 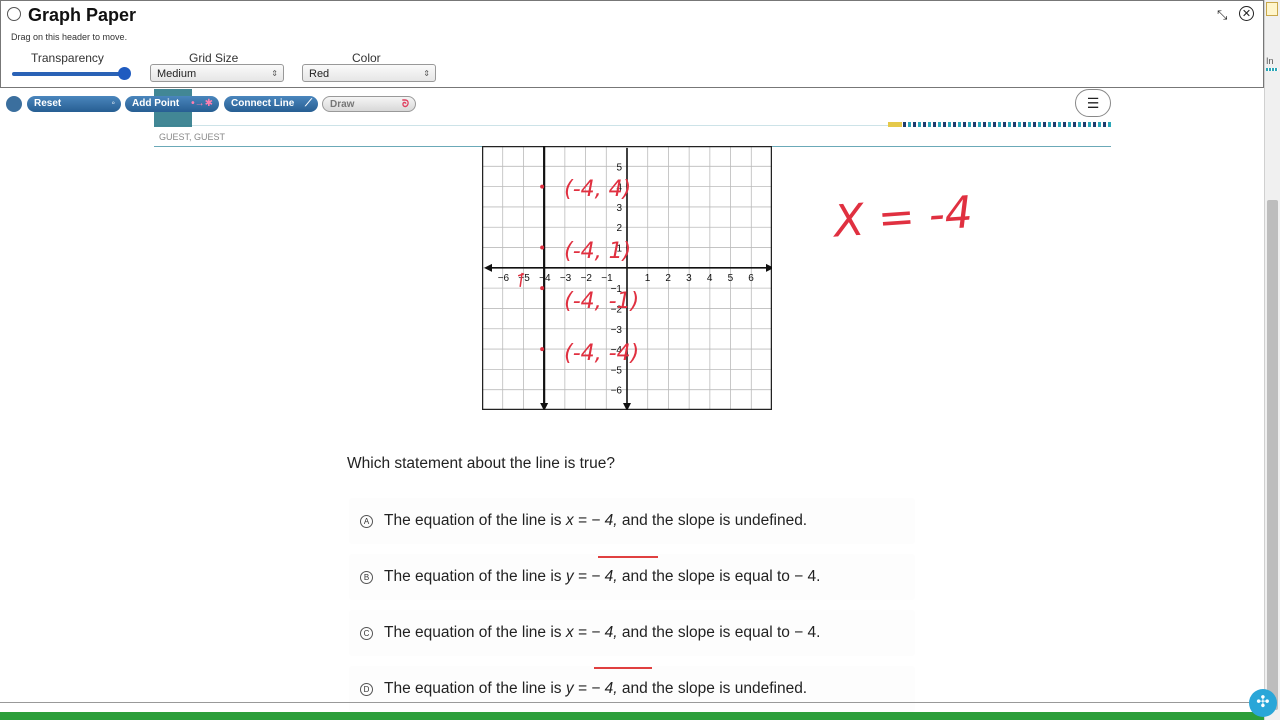 I want to click on connect-line-button: Connect Line ⟋, so click(x=271, y=104).